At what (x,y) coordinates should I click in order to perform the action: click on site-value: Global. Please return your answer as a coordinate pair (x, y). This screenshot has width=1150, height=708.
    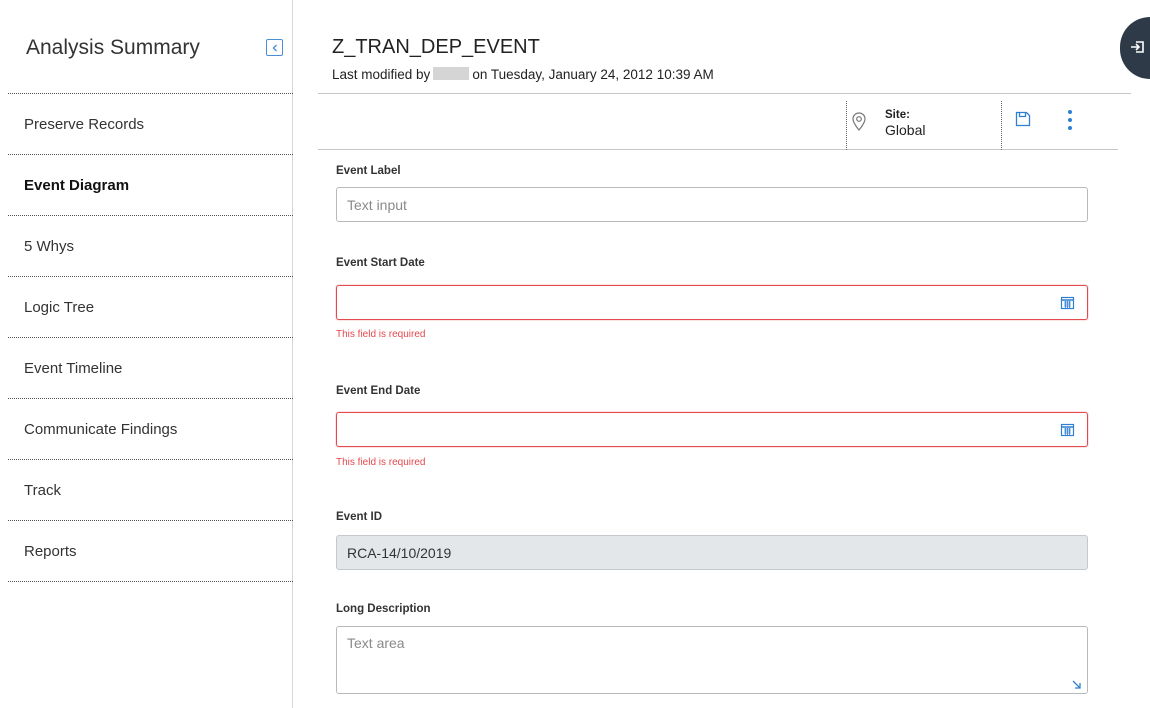
    Looking at the image, I should click on (905, 130).